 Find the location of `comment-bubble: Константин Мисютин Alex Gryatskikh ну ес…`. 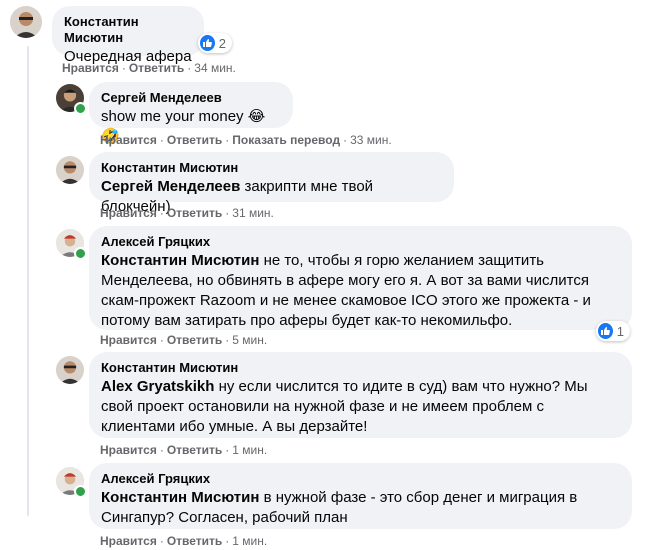

comment-bubble: Константин Мисютин Alex Gryatskikh ну ес… is located at coordinates (360, 395).